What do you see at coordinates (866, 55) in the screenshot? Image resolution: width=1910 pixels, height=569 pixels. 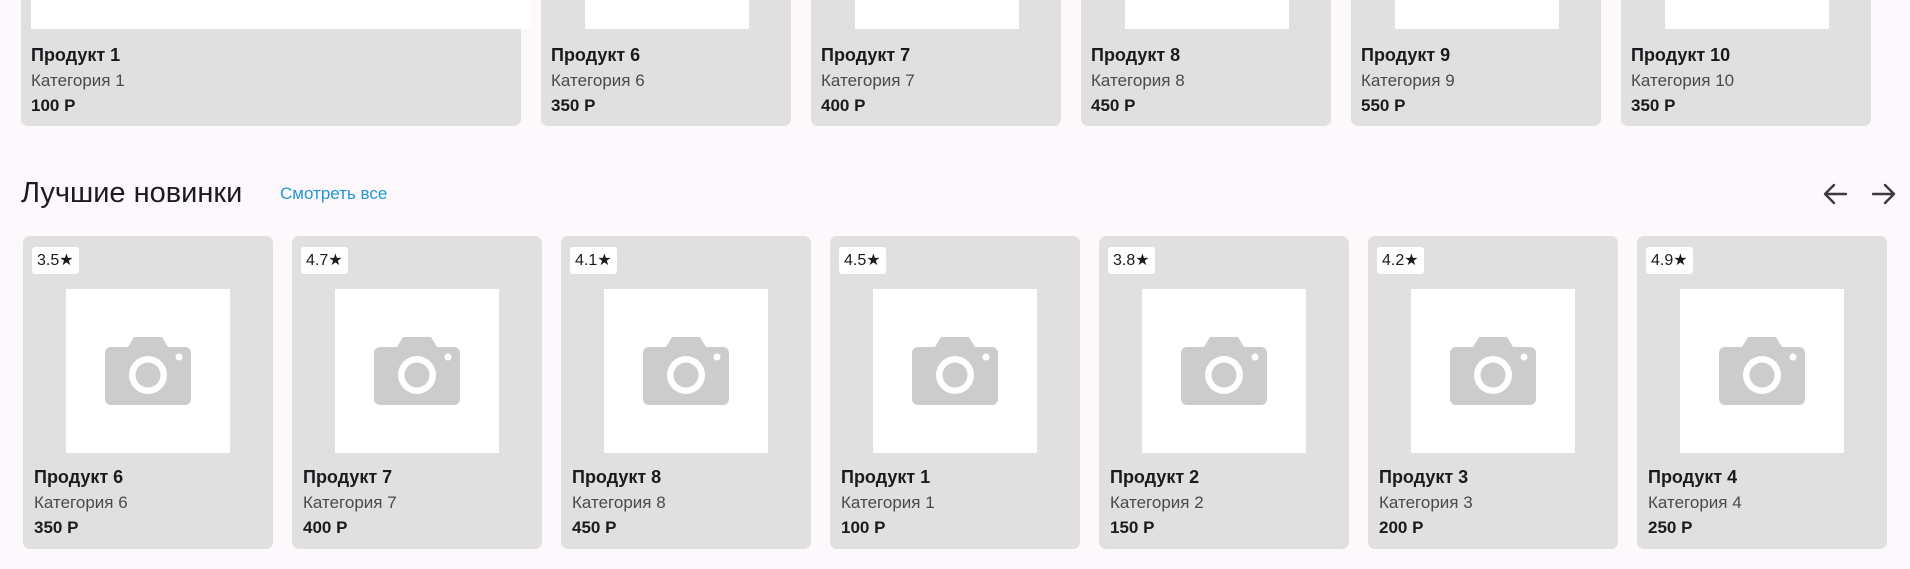 I see `product-name: Продукт 7` at bounding box center [866, 55].